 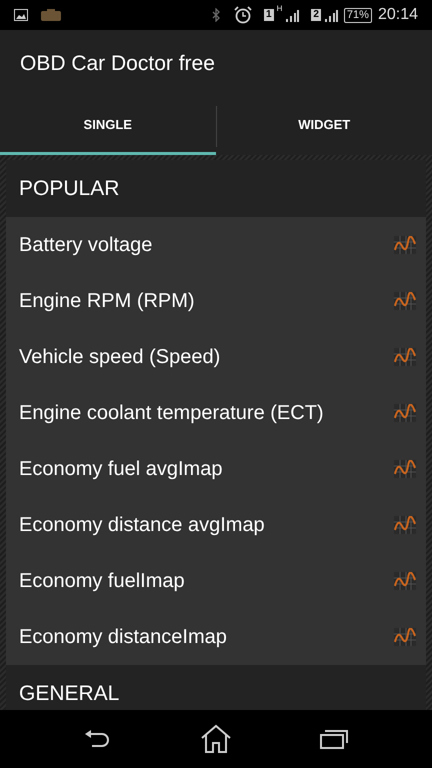 I want to click on list-item: Economy fuelImap, so click(x=216, y=581).